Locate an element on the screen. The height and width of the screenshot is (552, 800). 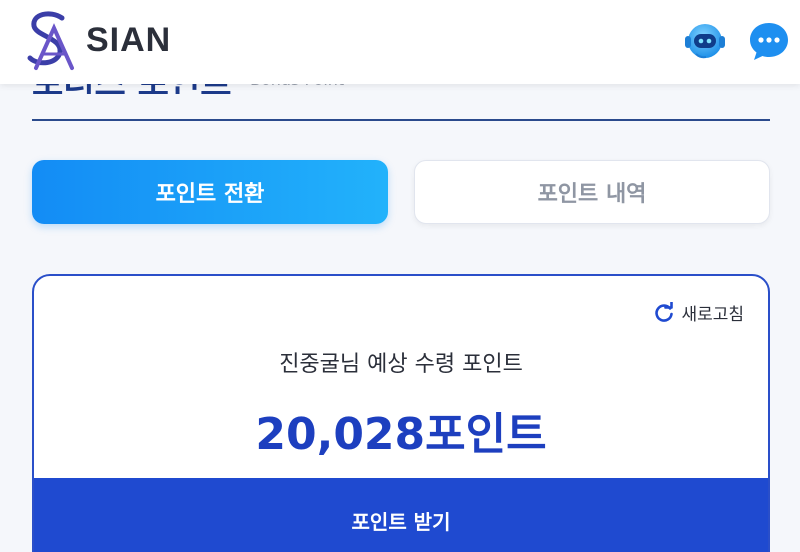
brand-name: SIAN is located at coordinates (129, 39).